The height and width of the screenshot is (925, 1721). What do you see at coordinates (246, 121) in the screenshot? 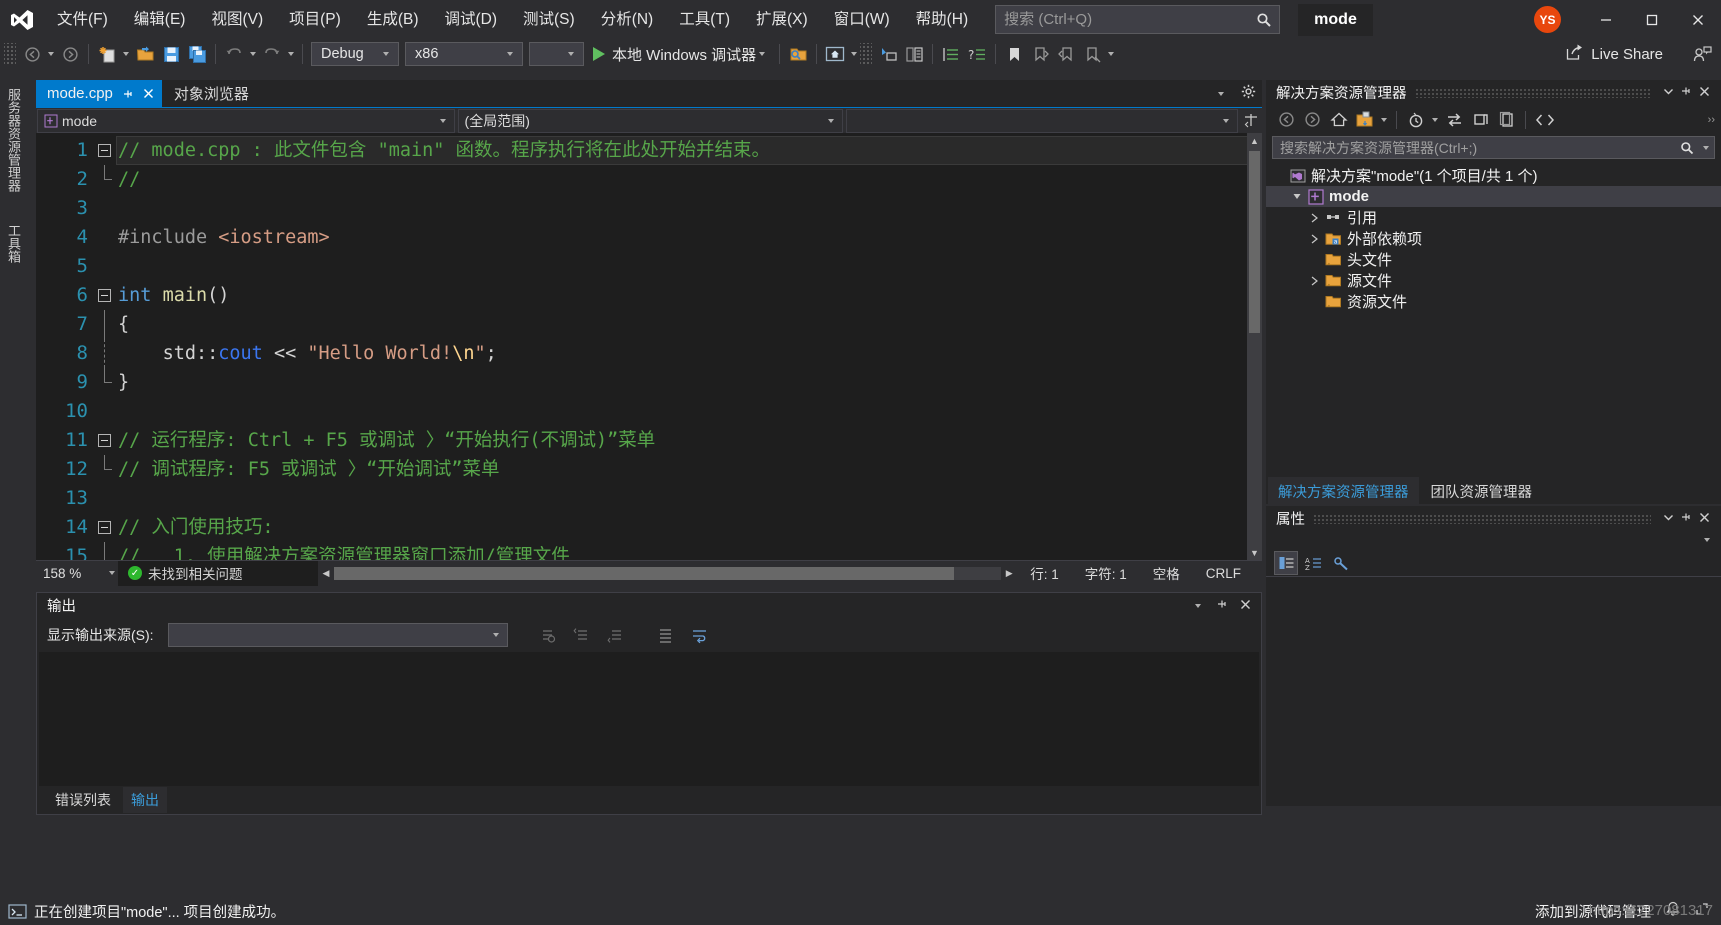
I see `nav-project-combo: mode` at bounding box center [246, 121].